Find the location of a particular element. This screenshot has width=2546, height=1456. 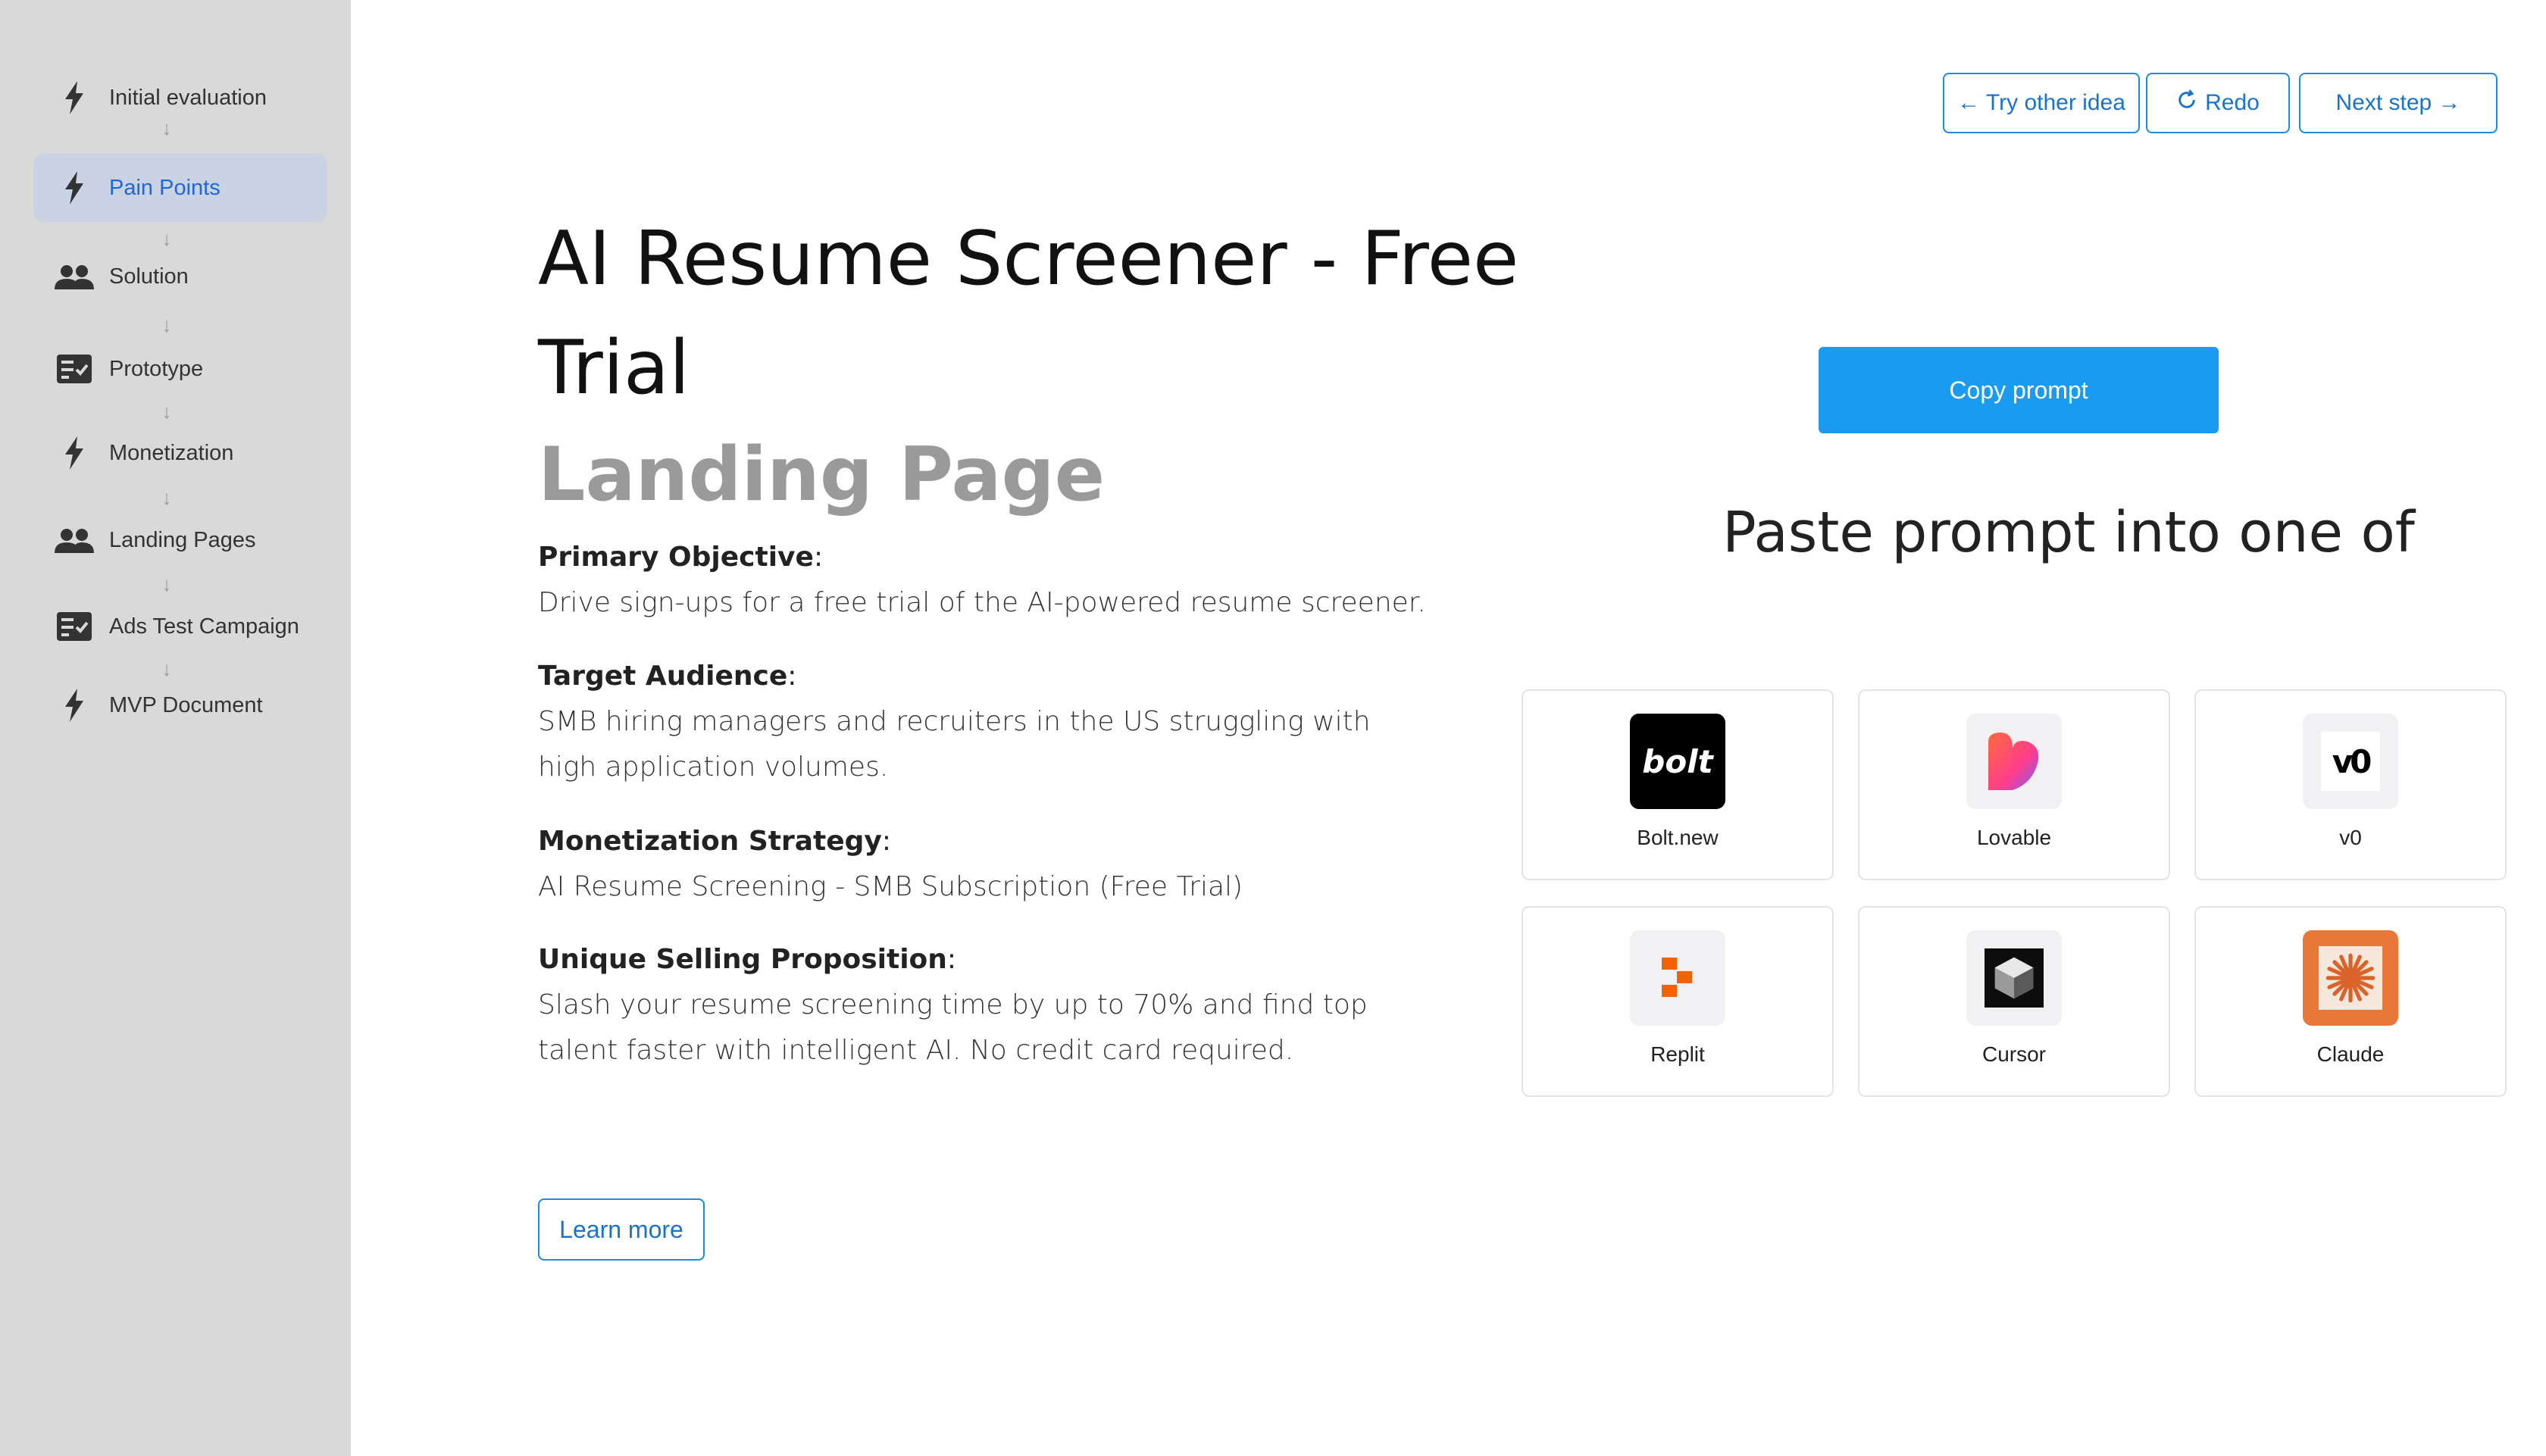

next-step-button: Next step → is located at coordinates (2398, 103).